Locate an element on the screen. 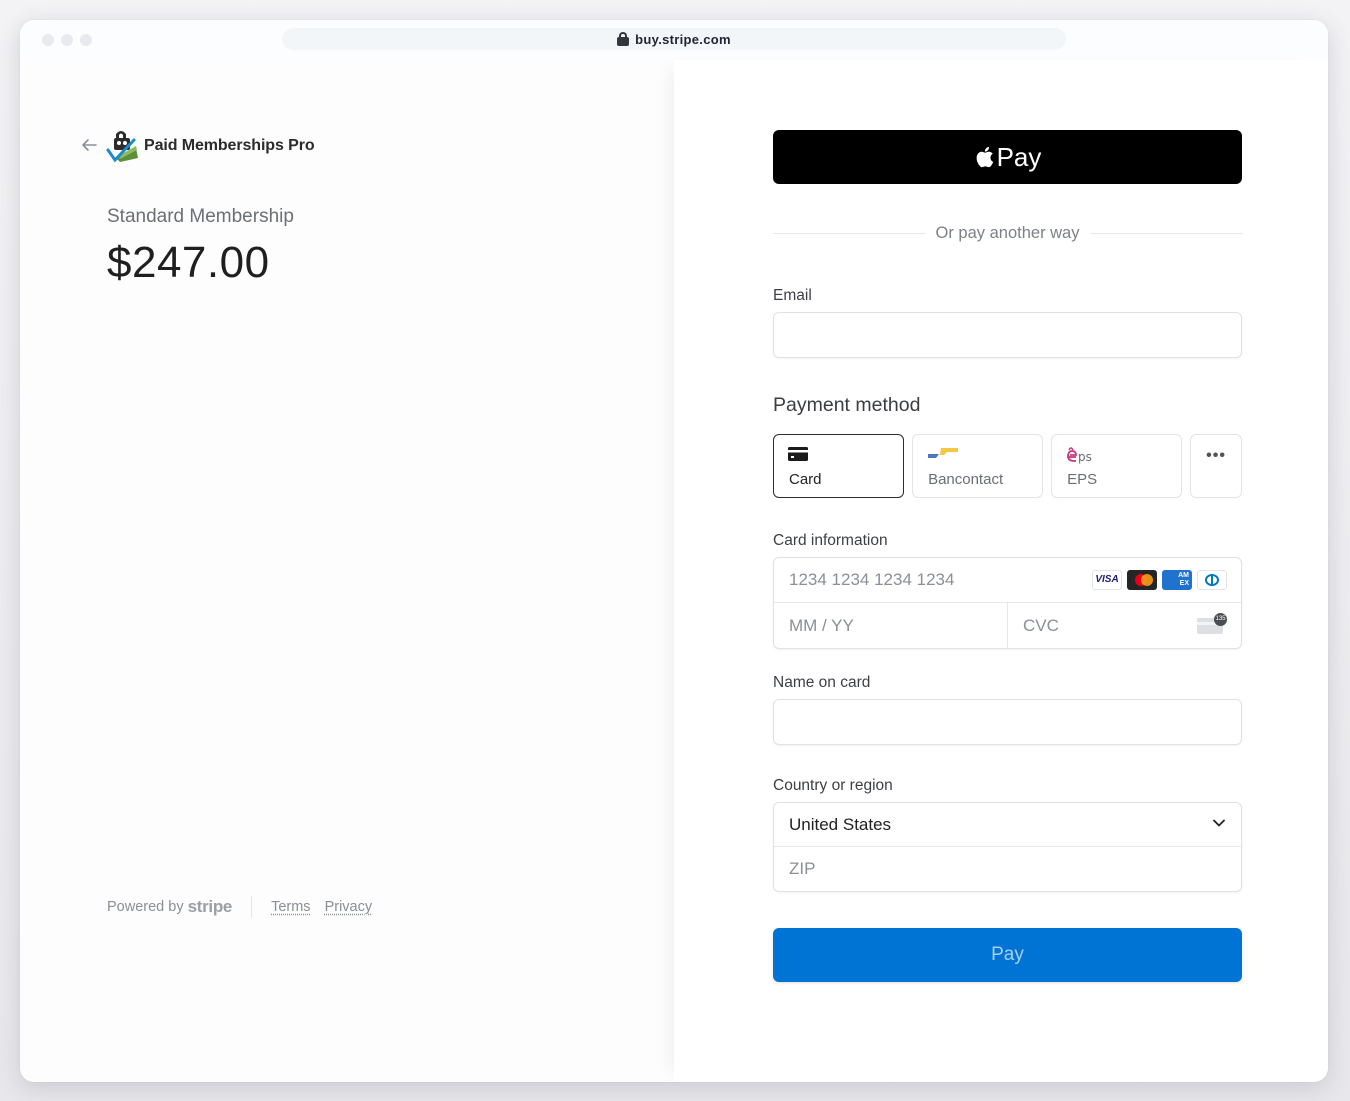 The height and width of the screenshot is (1101, 1350). payment-method-tabs: Card Bancontact ps EPS ••• is located at coordinates (1007, 466).